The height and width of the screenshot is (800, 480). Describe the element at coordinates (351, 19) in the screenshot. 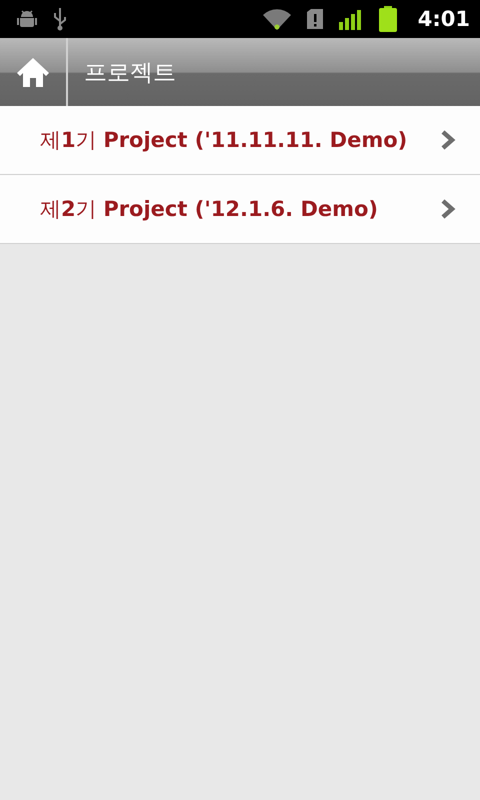

I see `signal-icon` at that location.